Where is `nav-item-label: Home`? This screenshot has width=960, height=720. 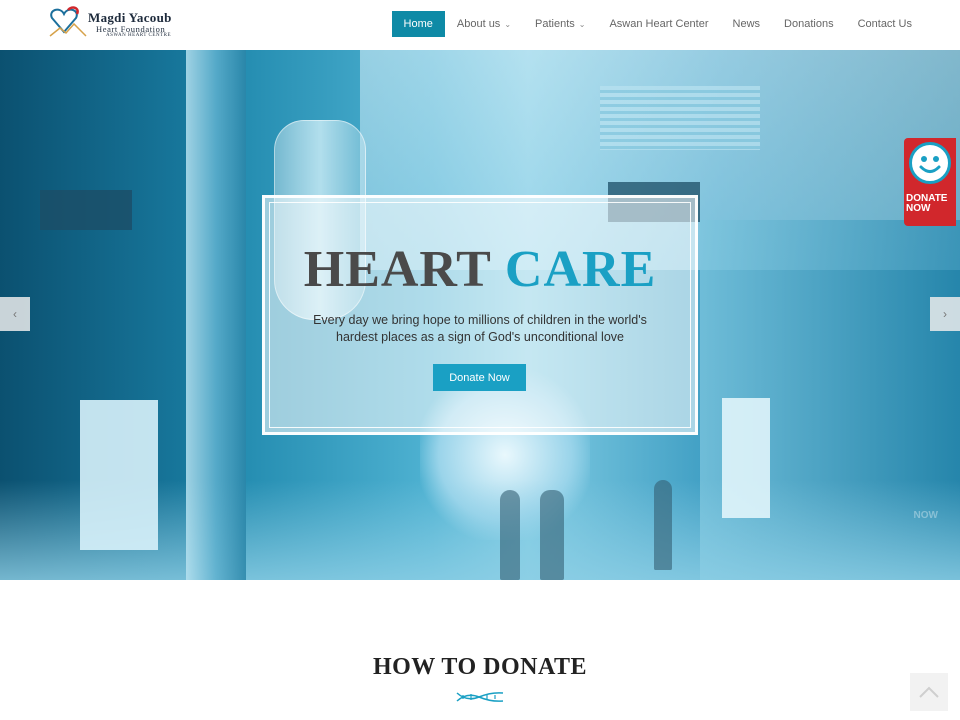 nav-item-label: Home is located at coordinates (418, 24).